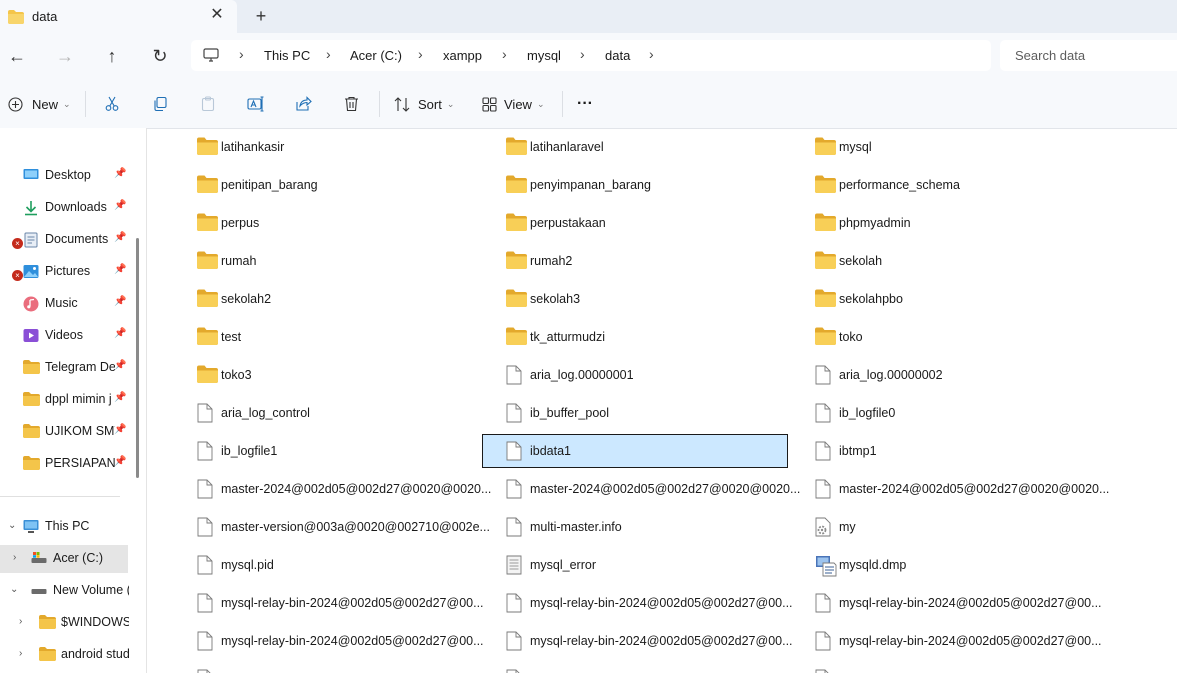 The height and width of the screenshot is (673, 1177). Describe the element at coordinates (376, 55) in the screenshot. I see `breadcrumb-acer-c: Acer (C:)` at that location.